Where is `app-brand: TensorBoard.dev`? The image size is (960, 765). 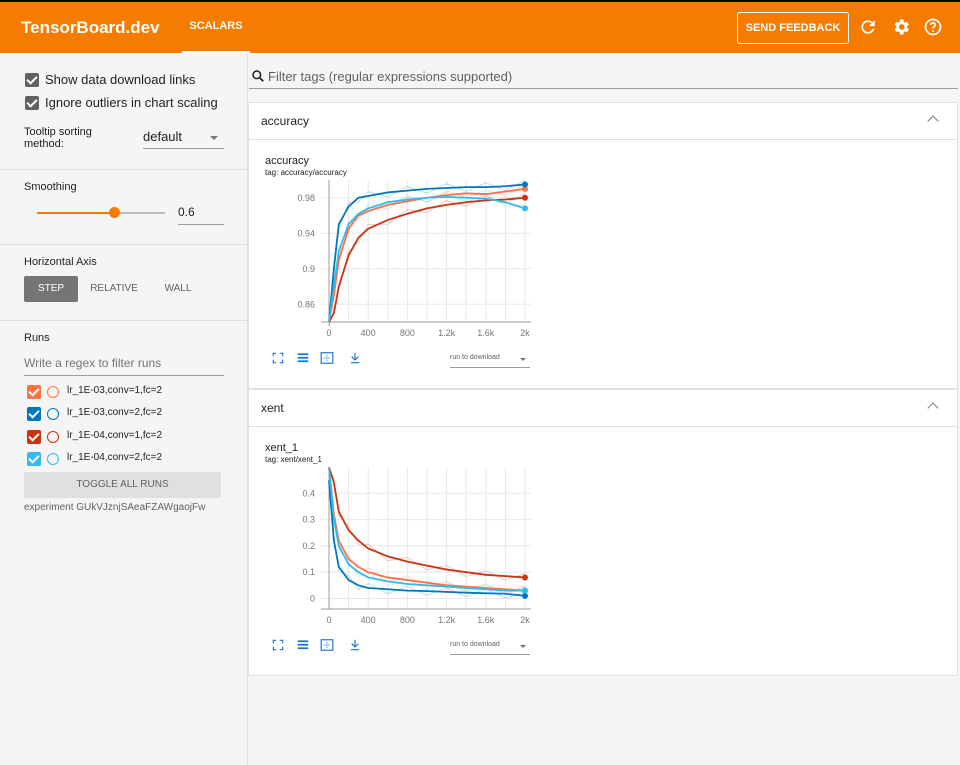 app-brand: TensorBoard.dev is located at coordinates (90, 28).